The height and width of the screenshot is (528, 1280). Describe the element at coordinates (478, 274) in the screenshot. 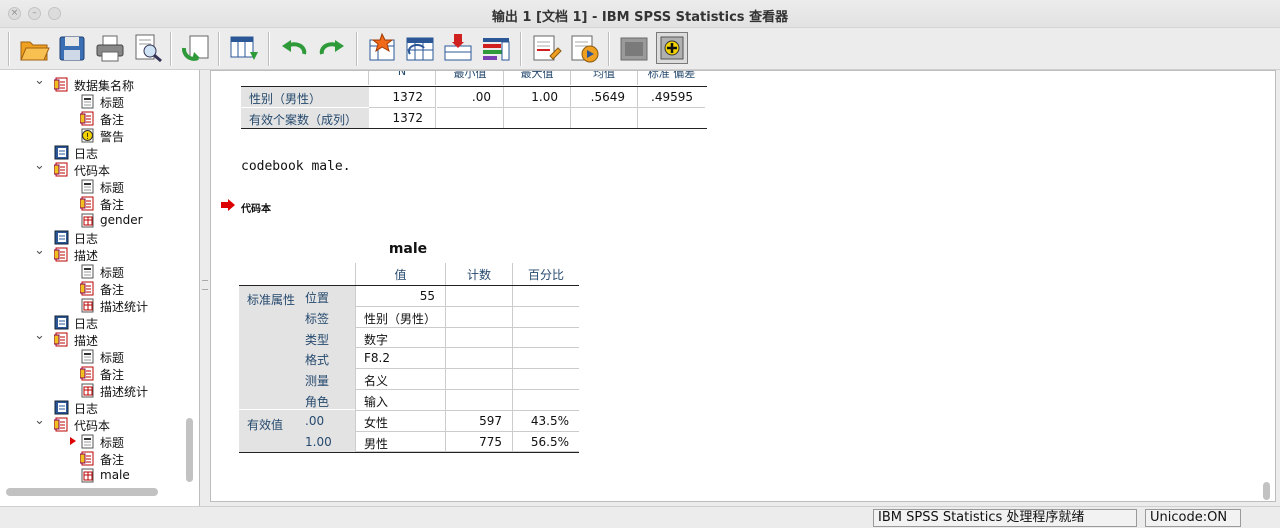

I see `codebook-column-header: 计数` at that location.